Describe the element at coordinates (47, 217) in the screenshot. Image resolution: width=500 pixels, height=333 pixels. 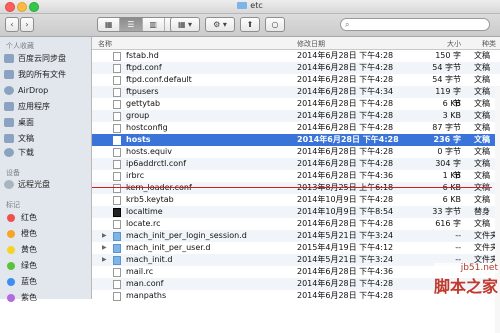
I see `sidebar-tag-red: 红色` at that location.